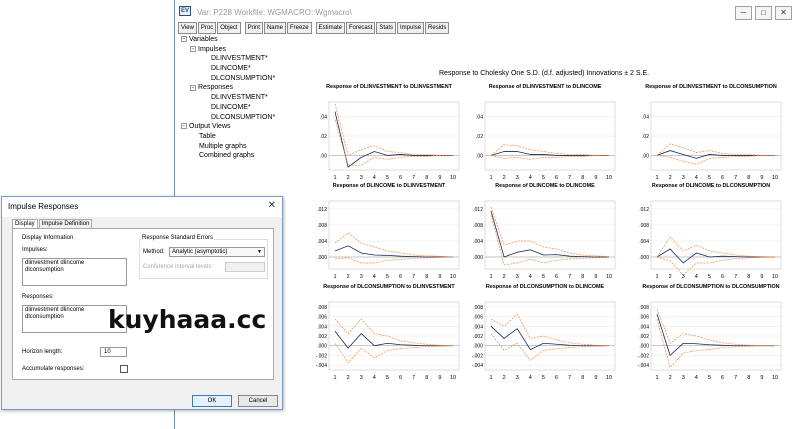  I want to click on maximize-button: □, so click(763, 13).